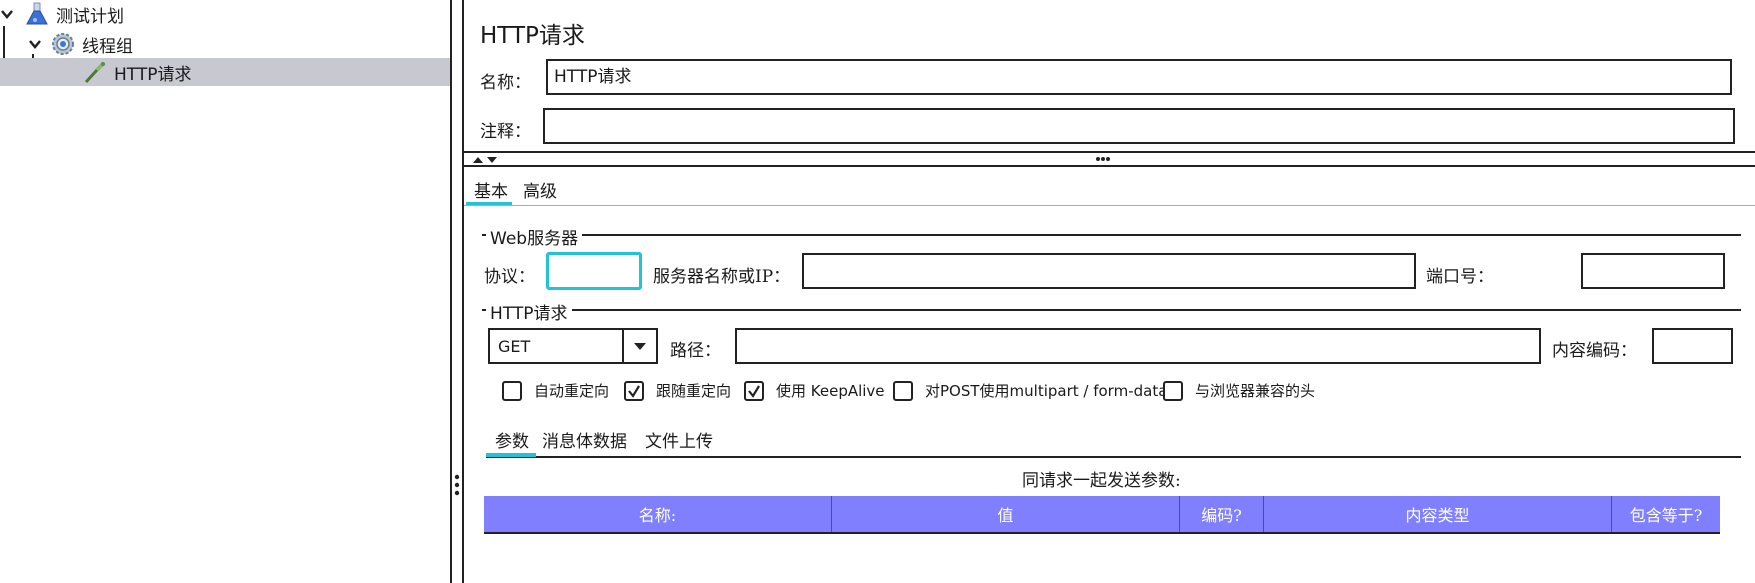 Image resolution: width=1755 pixels, height=583 pixels. What do you see at coordinates (1113, 457) in the screenshot?
I see `sub-tab-separator` at bounding box center [1113, 457].